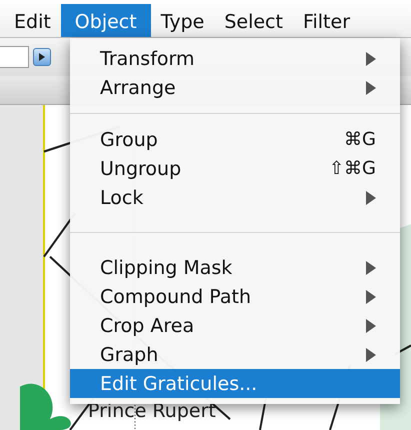 Image resolution: width=411 pixels, height=430 pixels. What do you see at coordinates (182, 20) in the screenshot?
I see `menu-bar-item: Type` at bounding box center [182, 20].